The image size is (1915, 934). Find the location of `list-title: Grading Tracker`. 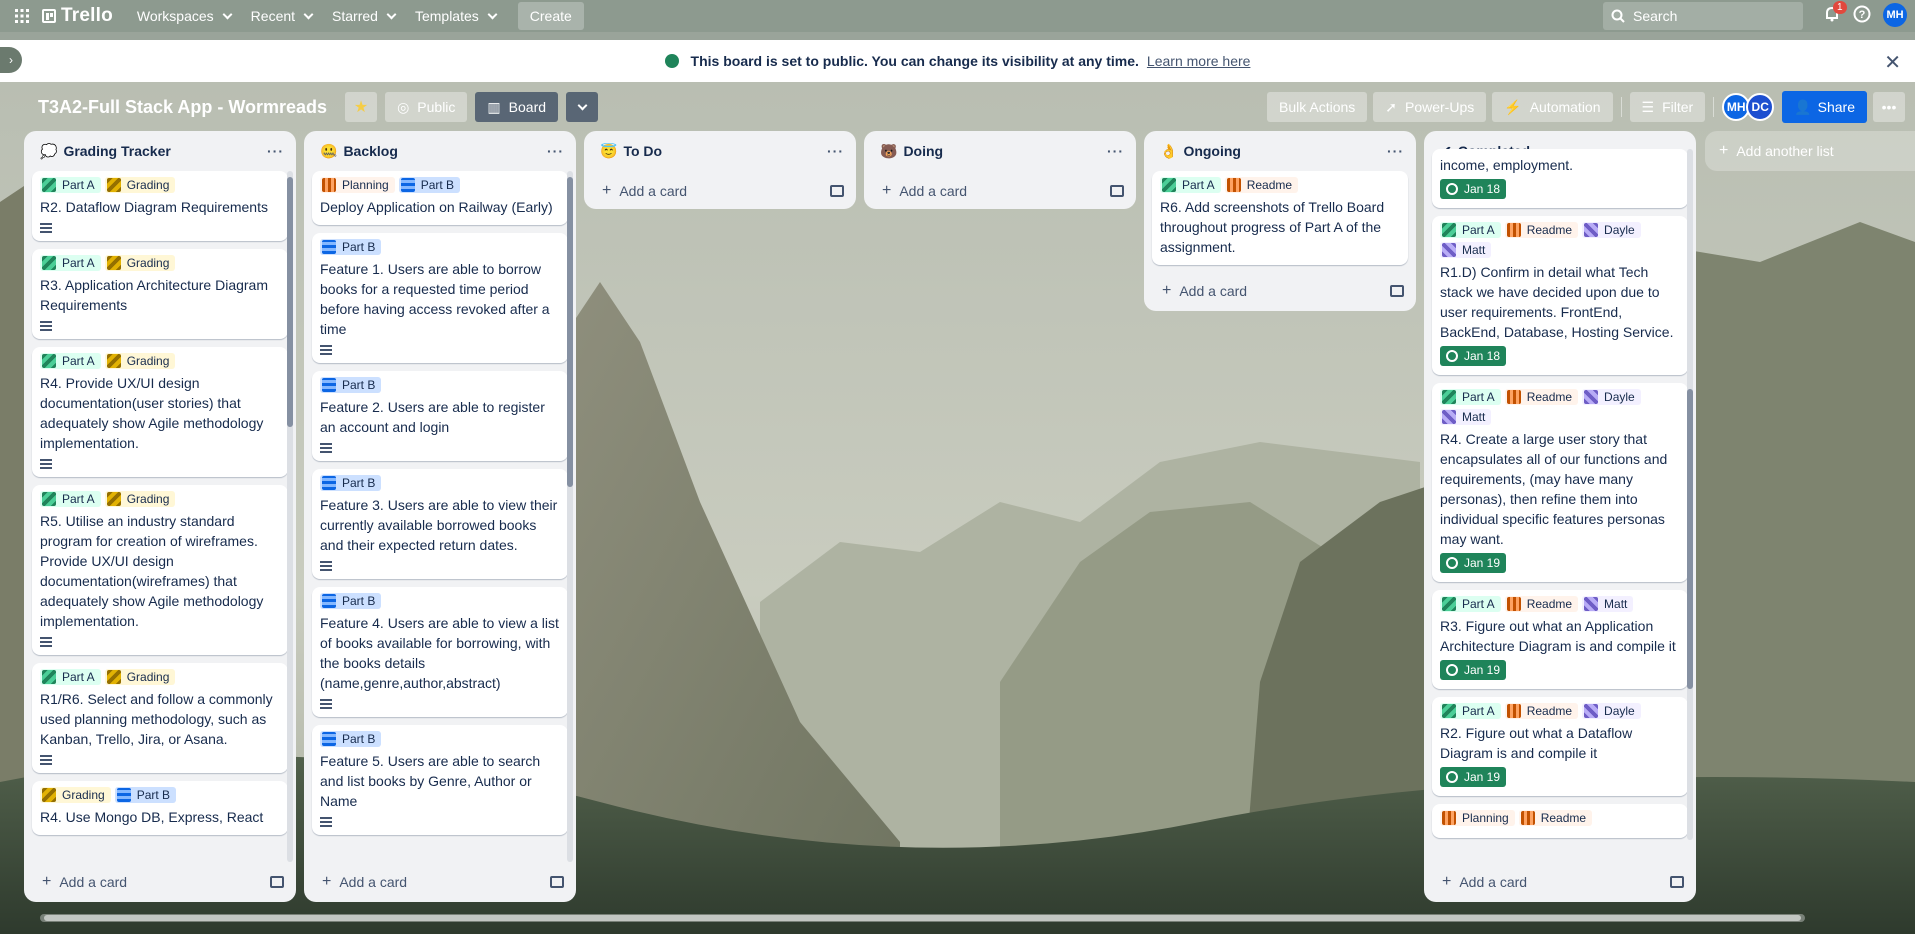

list-title: Grading Tracker is located at coordinates (116, 151).